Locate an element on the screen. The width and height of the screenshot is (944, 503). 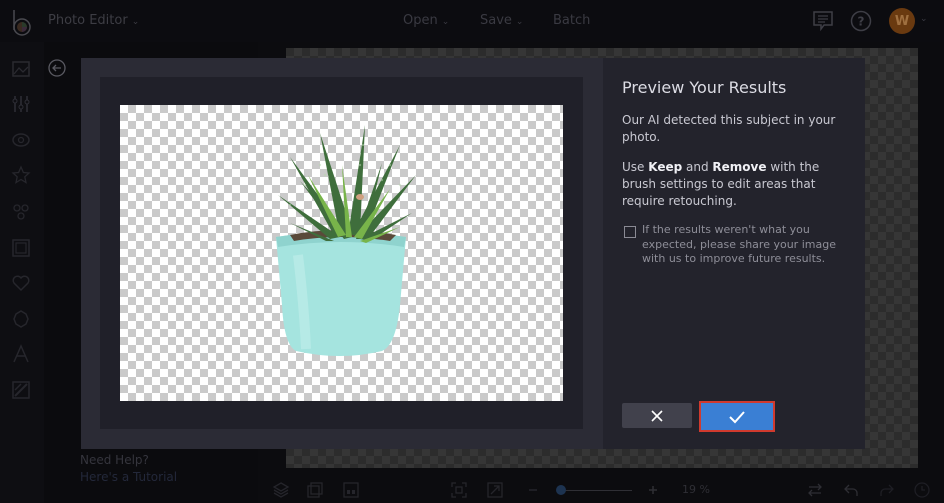
save-label: Save is located at coordinates (496, 20).